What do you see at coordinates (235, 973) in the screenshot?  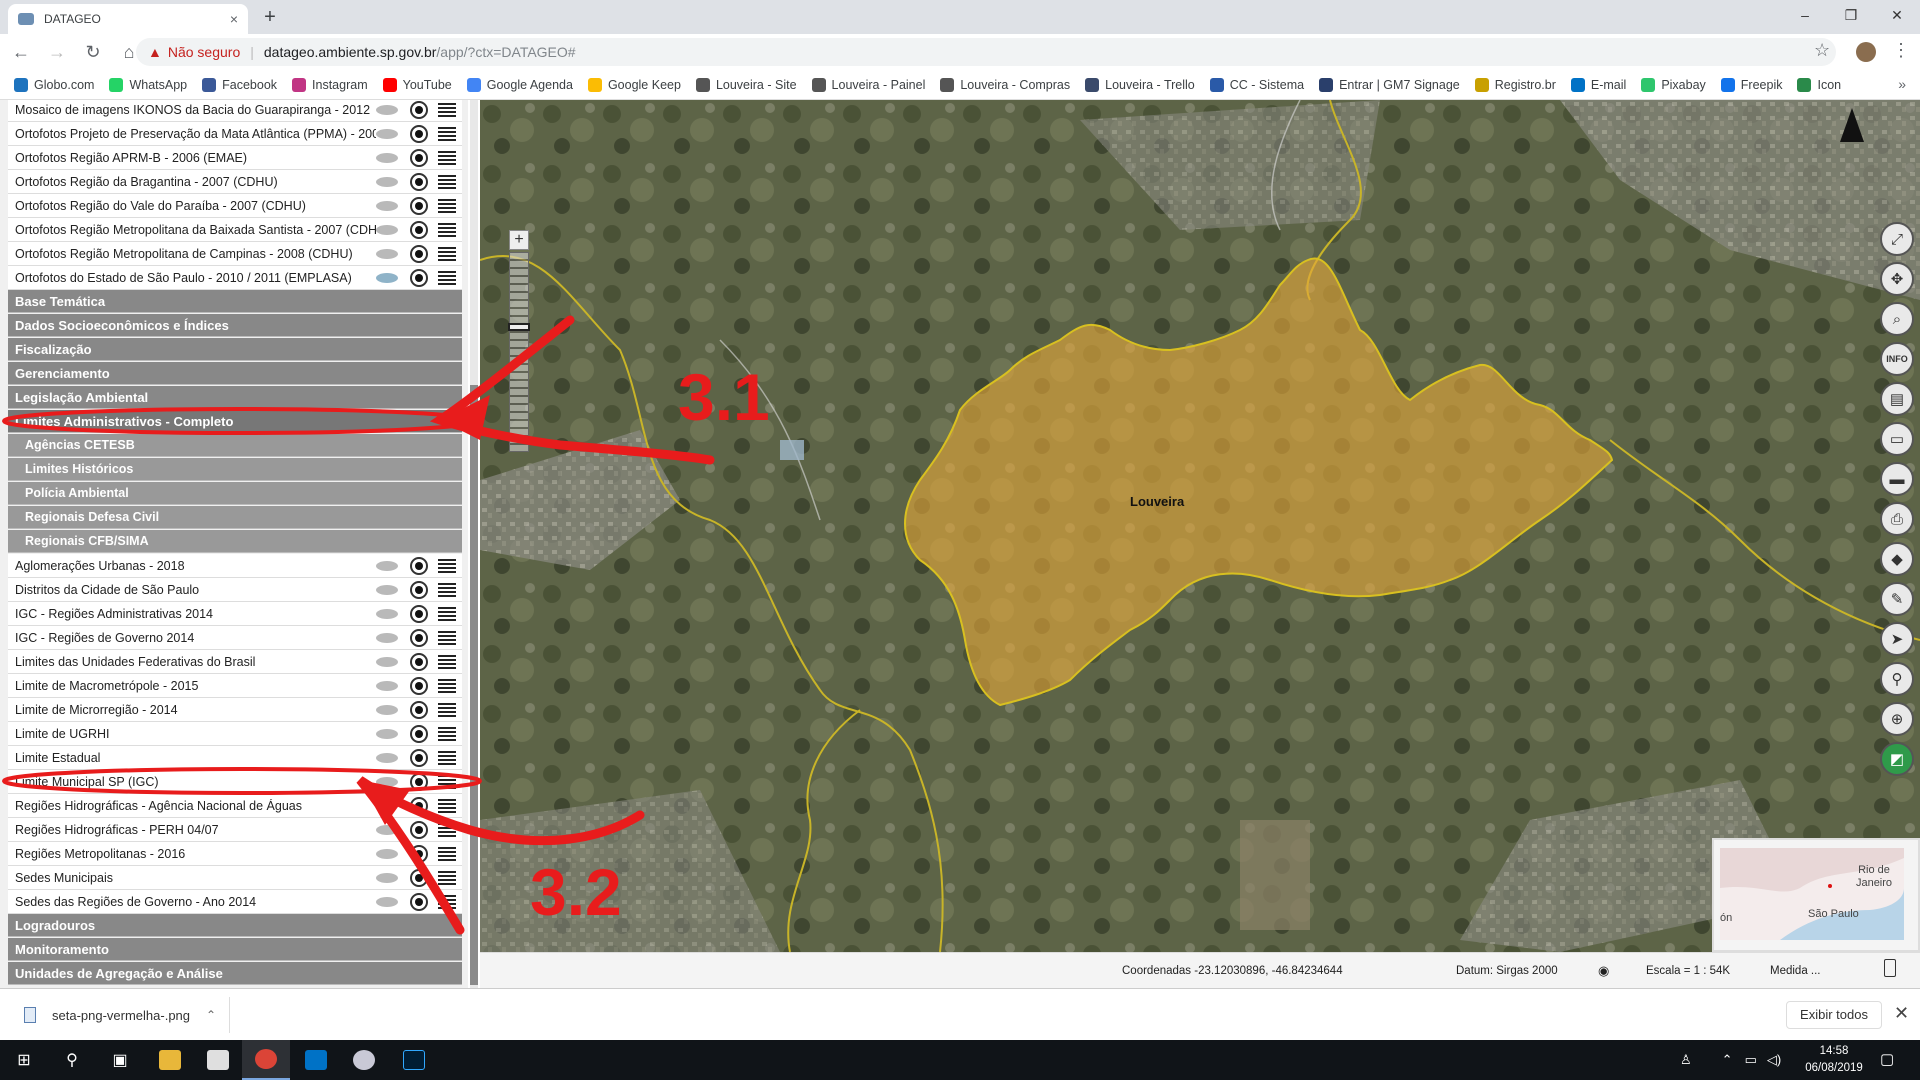 I see `category-header: Unidades de Agregação e Análise` at bounding box center [235, 973].